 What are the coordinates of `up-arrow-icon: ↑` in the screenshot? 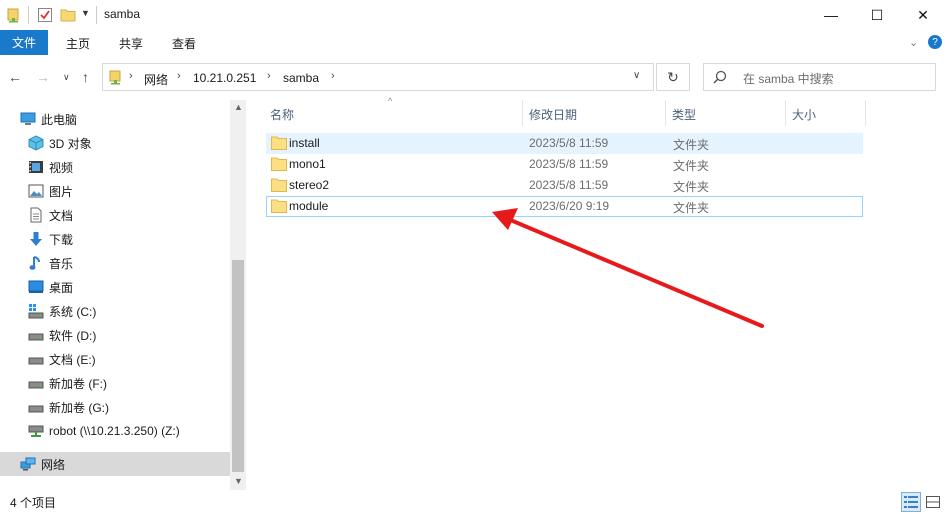 It's located at (85, 77).